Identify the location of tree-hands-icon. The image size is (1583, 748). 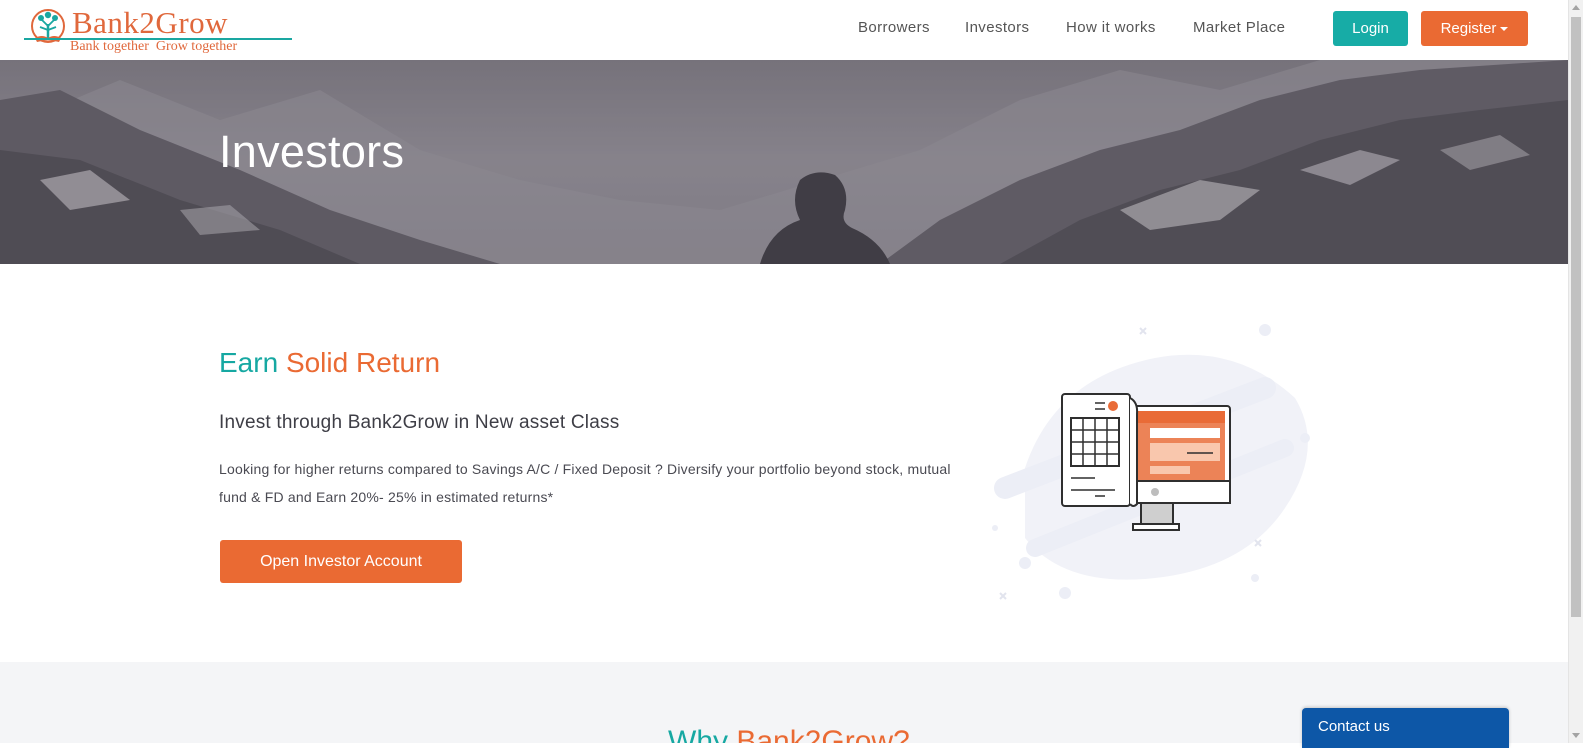
(48, 26).